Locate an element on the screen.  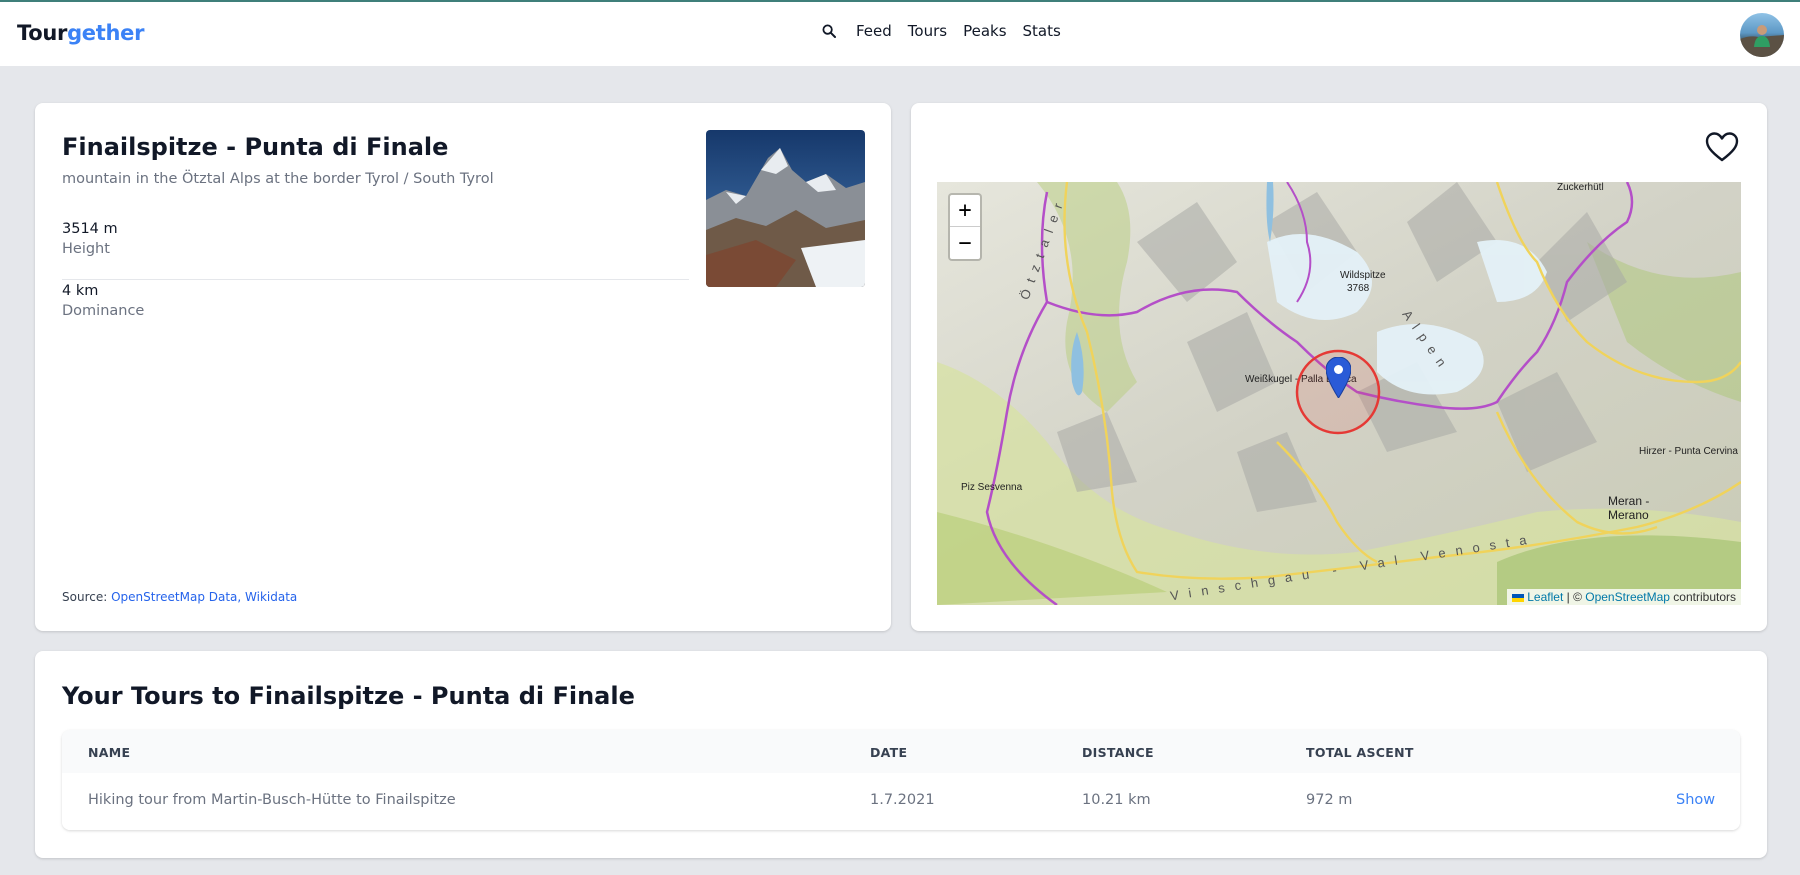
app-logo: Tourgether is located at coordinates (80, 33).